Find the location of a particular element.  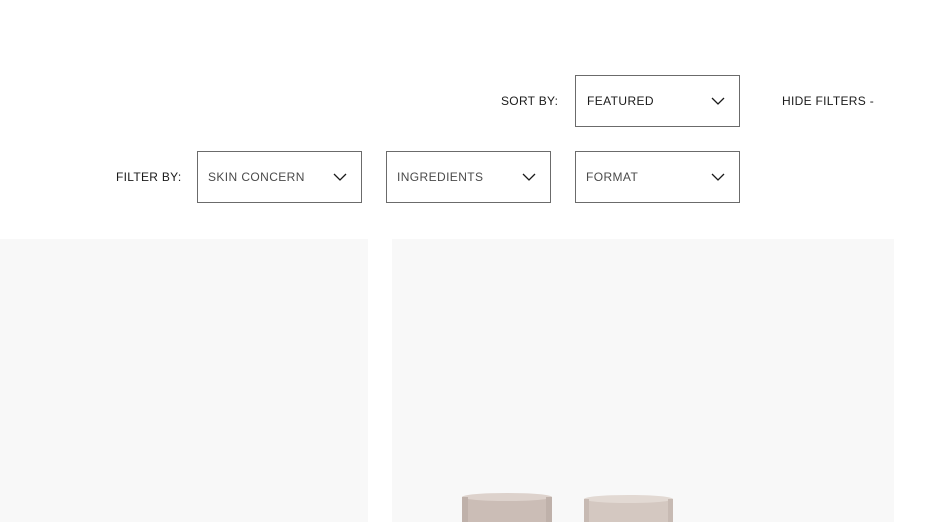

filter-ingredients-label: INGREDIENTS is located at coordinates (440, 177).